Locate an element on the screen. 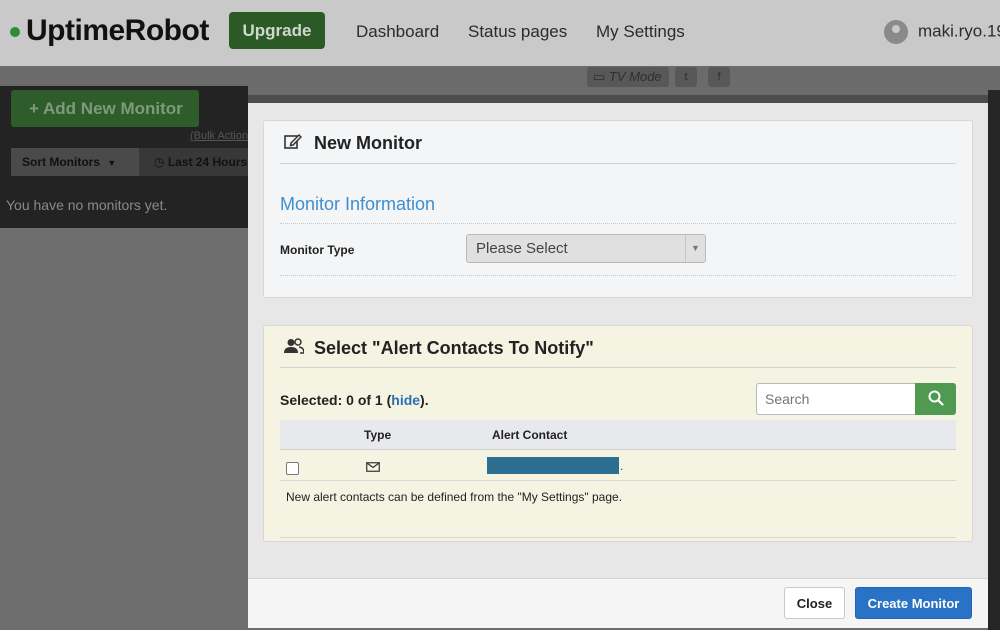 The height and width of the screenshot is (630, 1000). empty-monitors-text: You have no monitors yet. is located at coordinates (87, 205).